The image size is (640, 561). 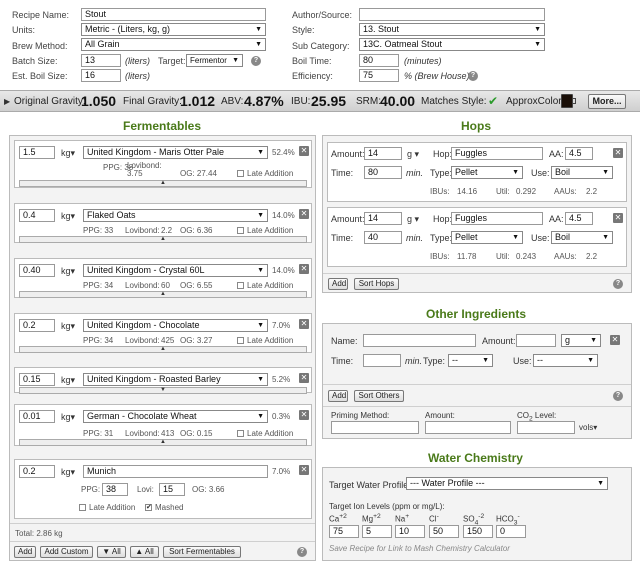 I want to click on sort-hops-button: Sort Hops, so click(x=376, y=284).